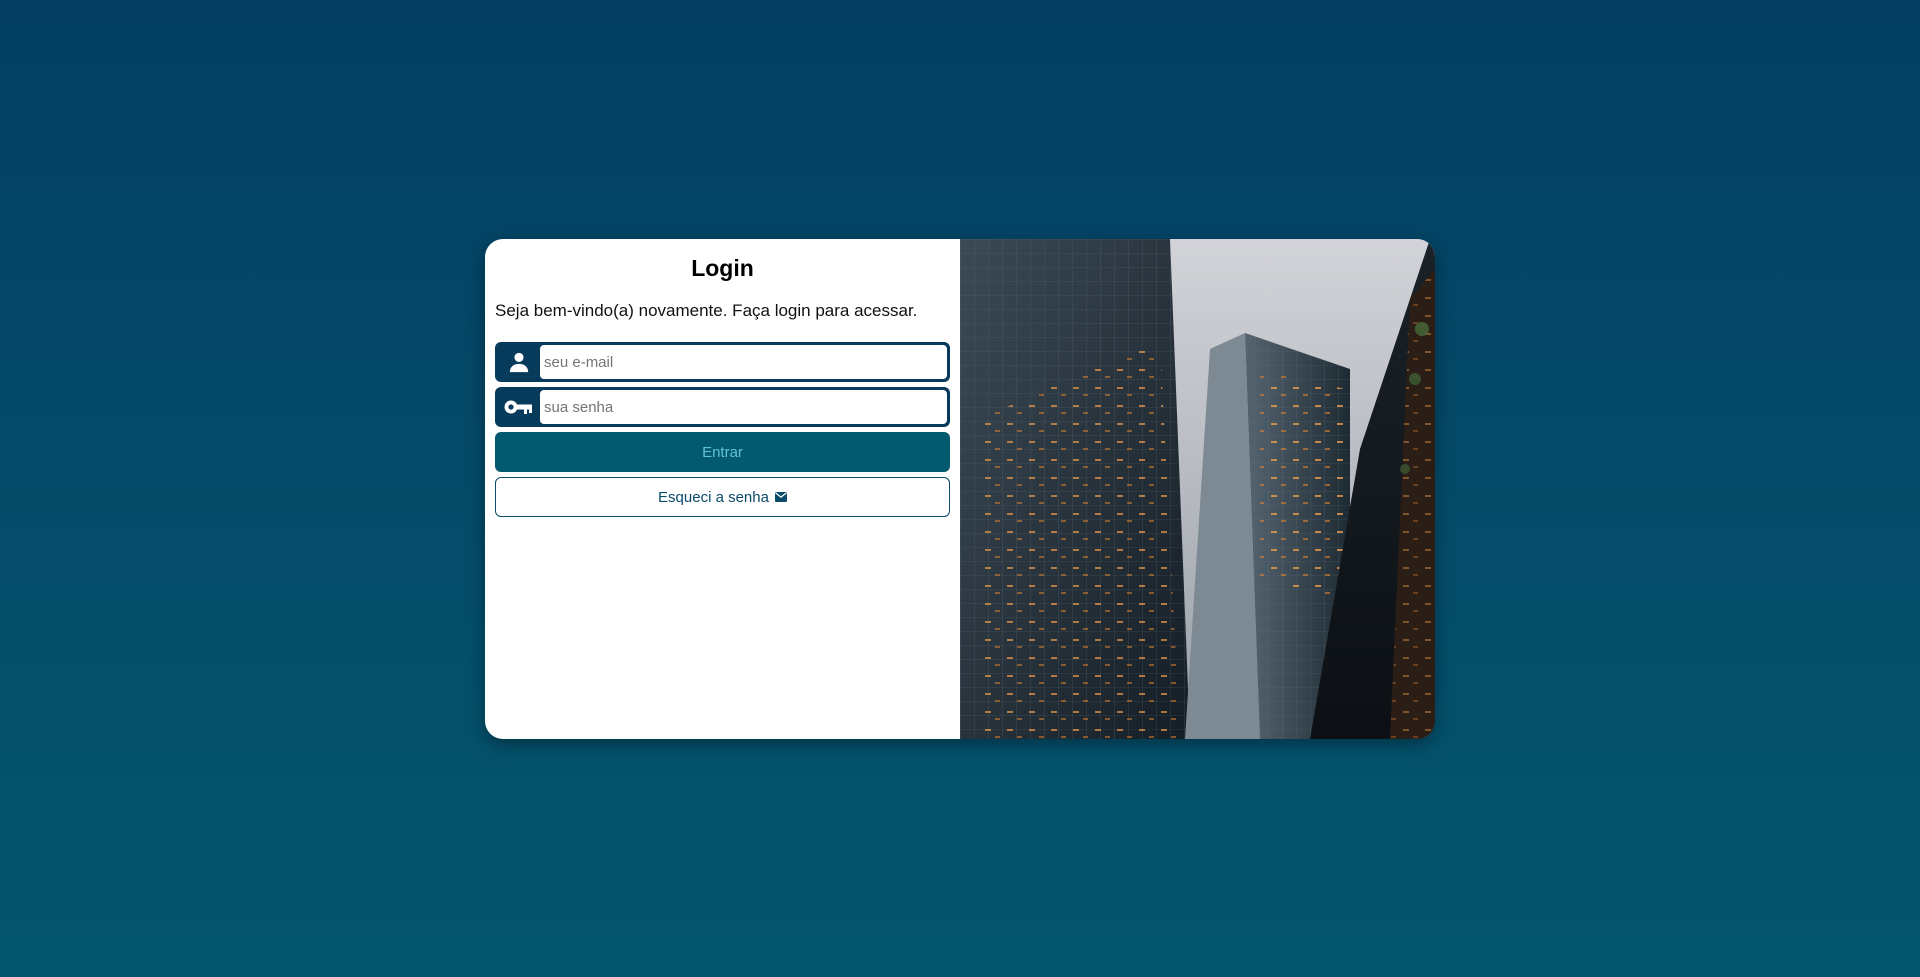  I want to click on user-icon, so click(519, 362).